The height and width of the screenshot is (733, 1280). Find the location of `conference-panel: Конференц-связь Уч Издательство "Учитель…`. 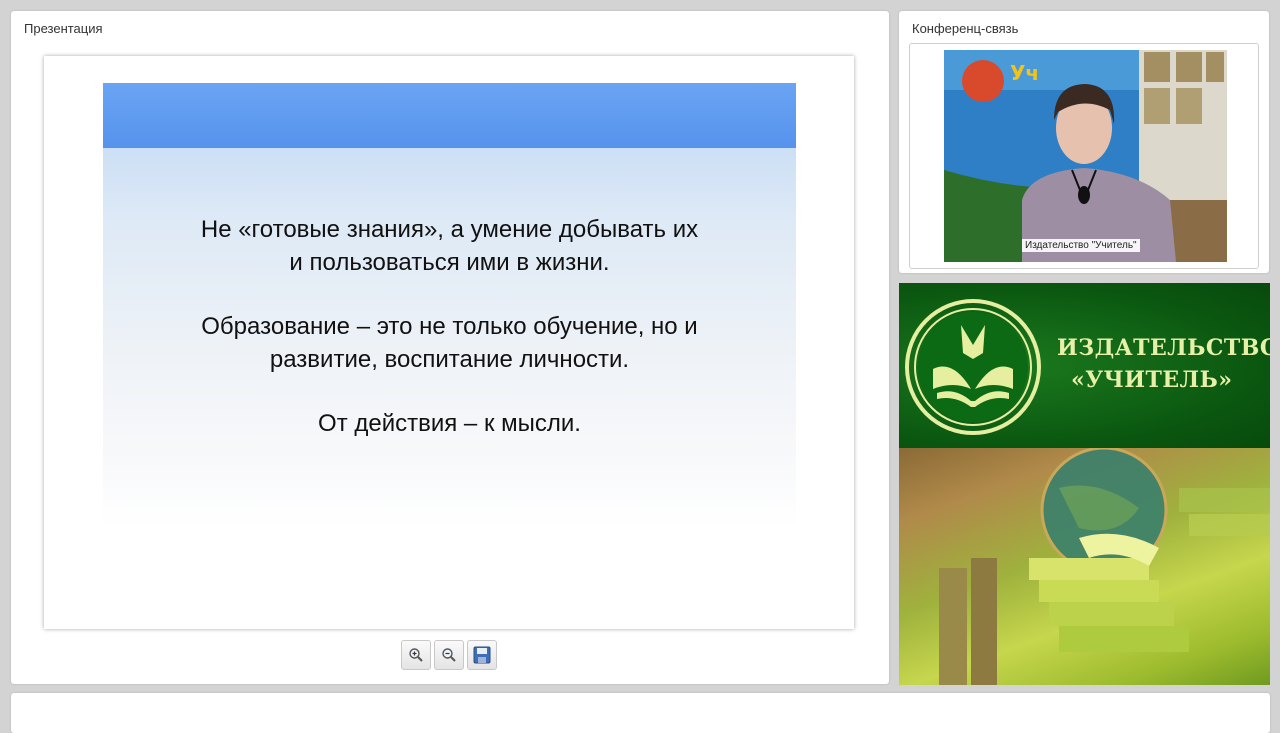

conference-panel: Конференц-связь Уч Издательство "Учитель… is located at coordinates (1084, 142).